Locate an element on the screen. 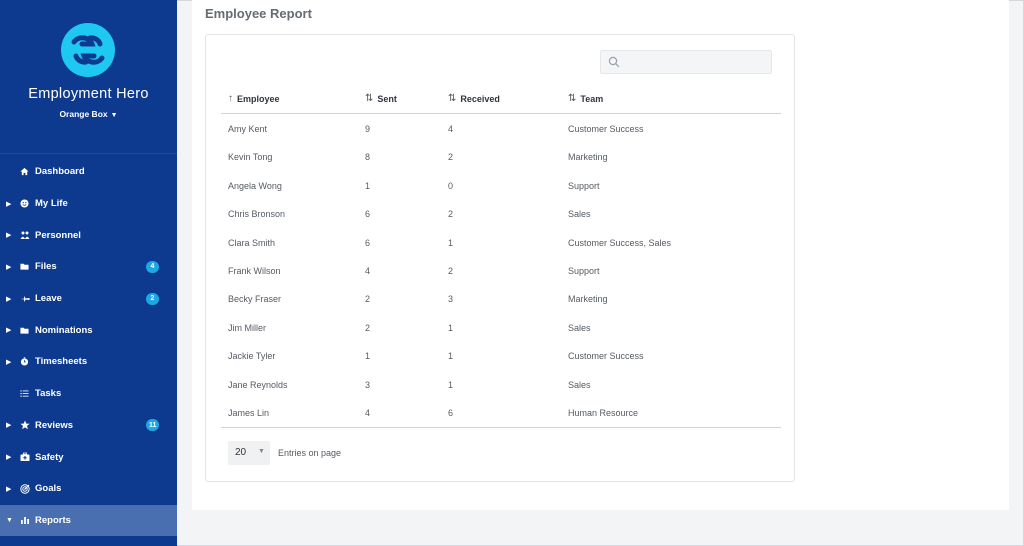 Image resolution: width=1024 pixels, height=546 pixels. column-header-label: Team is located at coordinates (592, 98).